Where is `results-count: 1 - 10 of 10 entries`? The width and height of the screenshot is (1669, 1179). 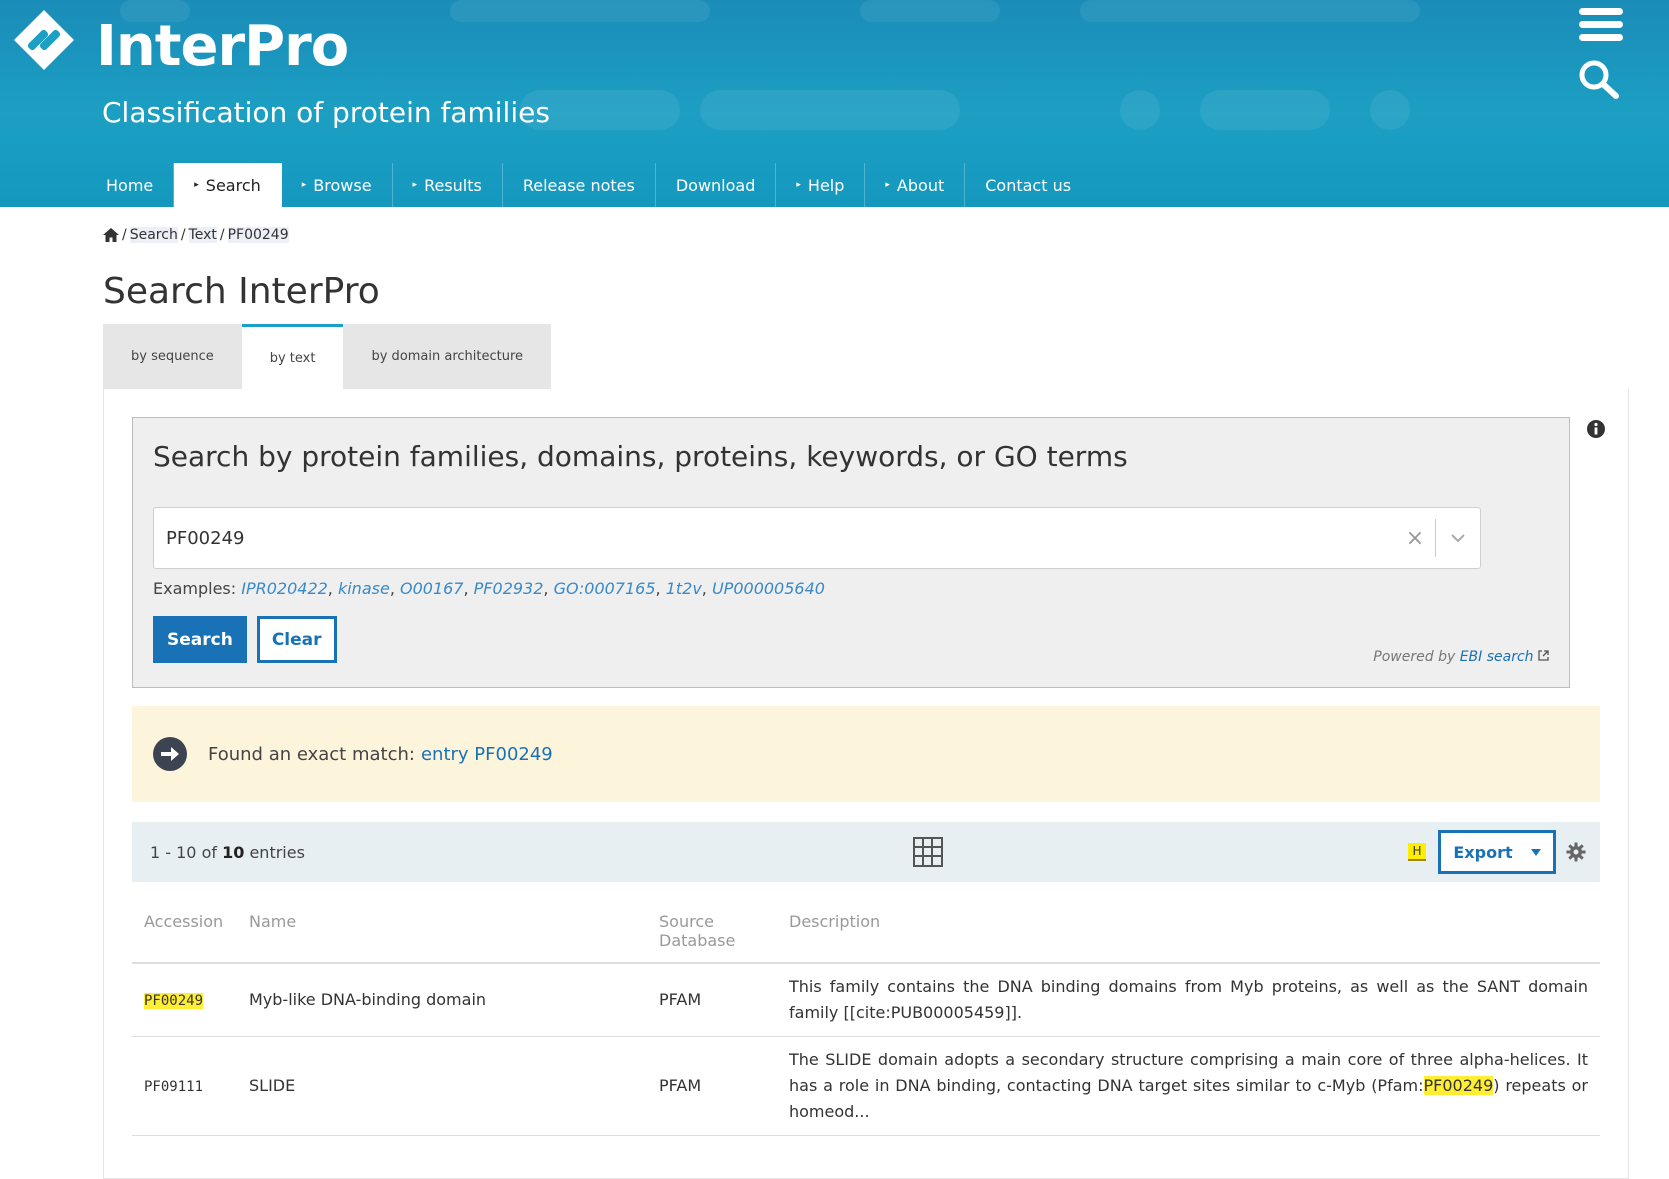 results-count: 1 - 10 of 10 entries is located at coordinates (227, 852).